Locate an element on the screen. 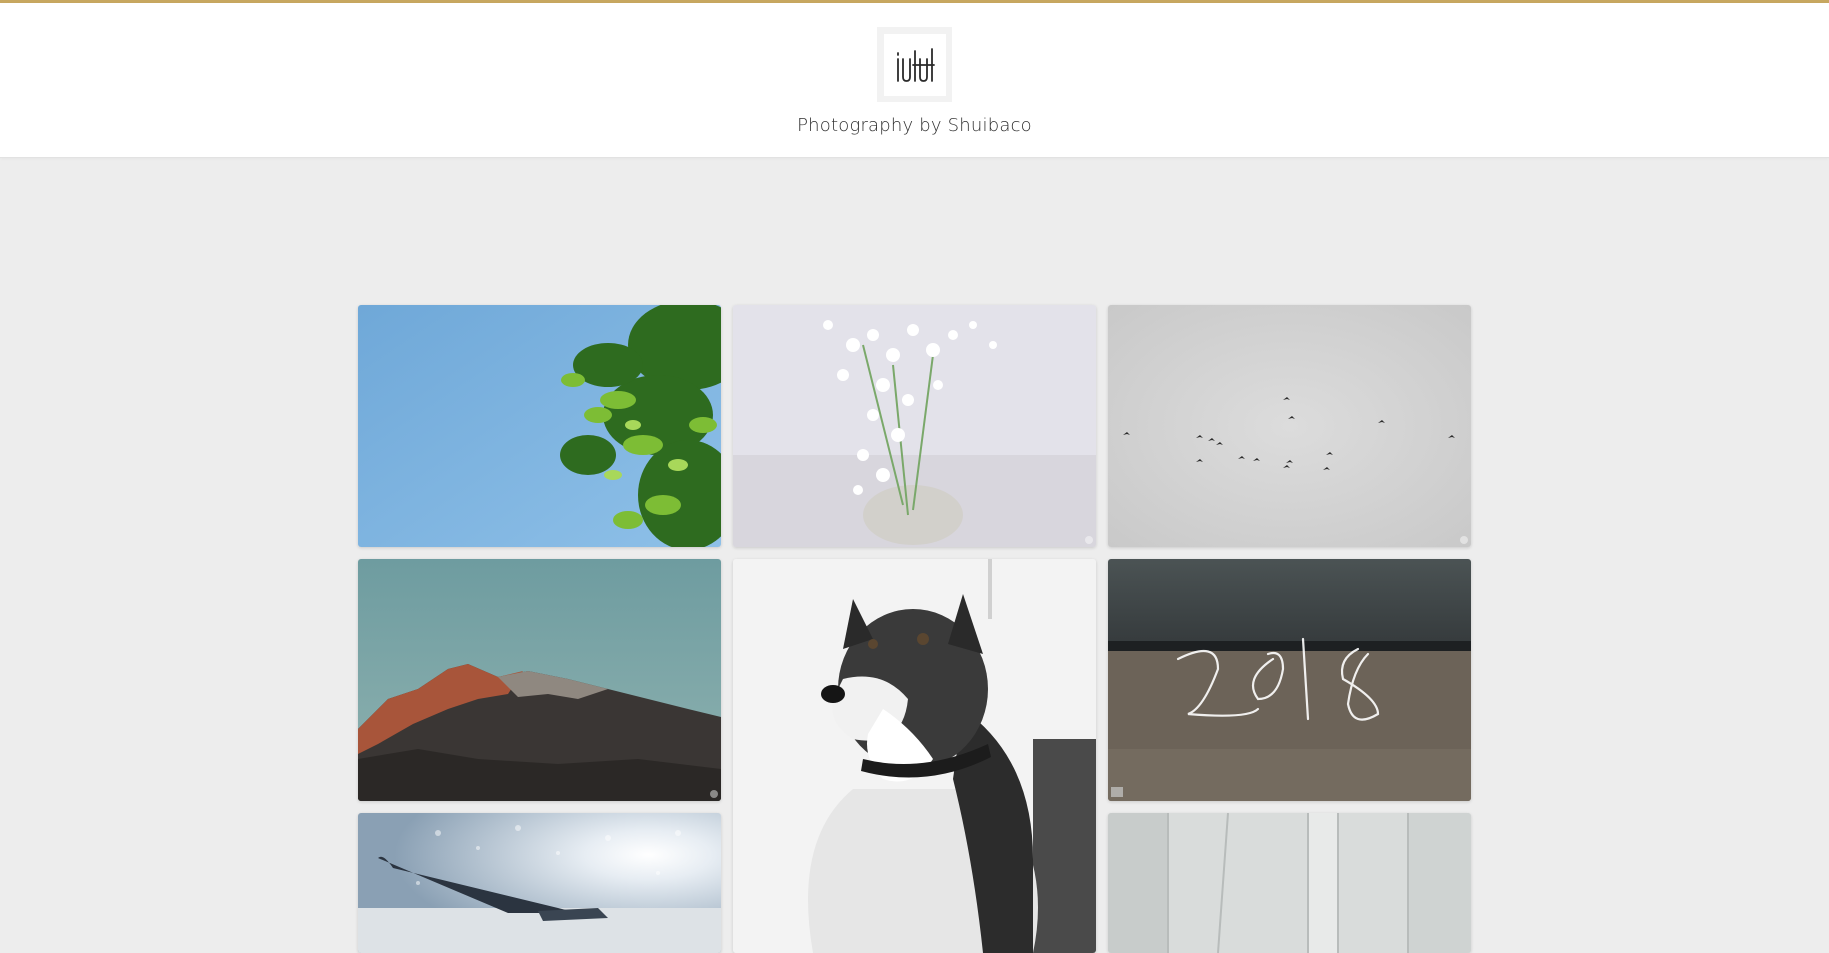 This screenshot has height=953, width=1829. logo-link is located at coordinates (914, 64).